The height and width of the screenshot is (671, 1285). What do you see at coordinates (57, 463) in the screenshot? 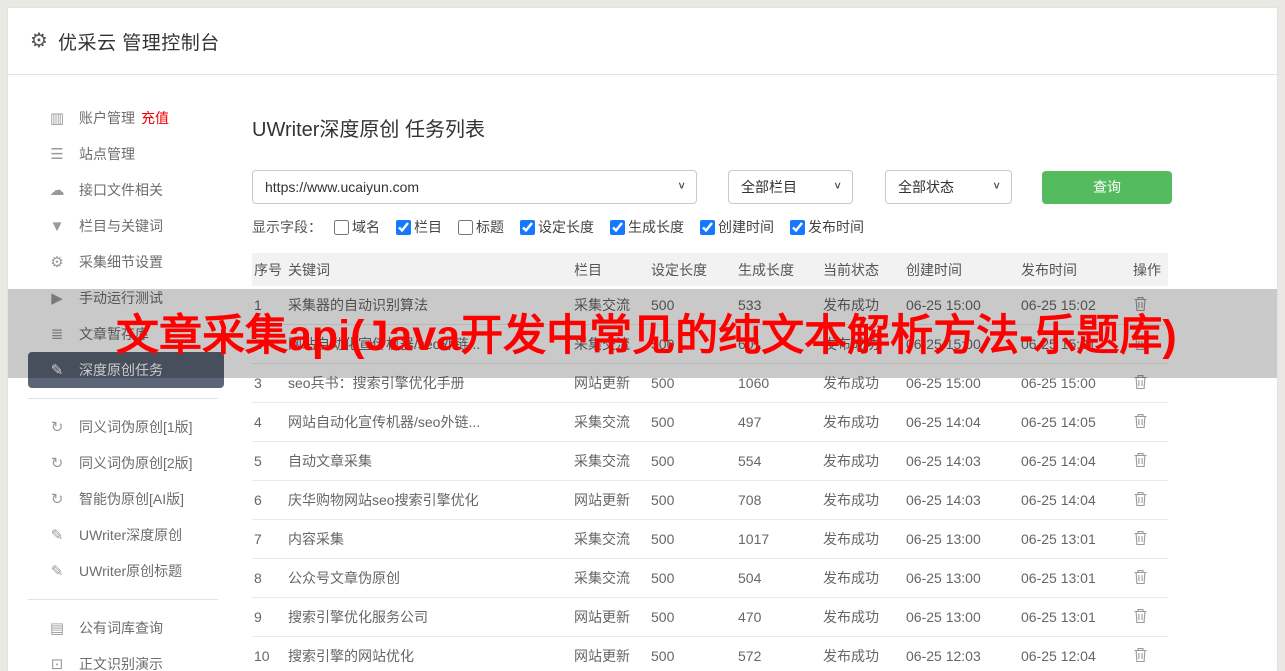
I see `refresh-icon: ↻` at bounding box center [57, 463].